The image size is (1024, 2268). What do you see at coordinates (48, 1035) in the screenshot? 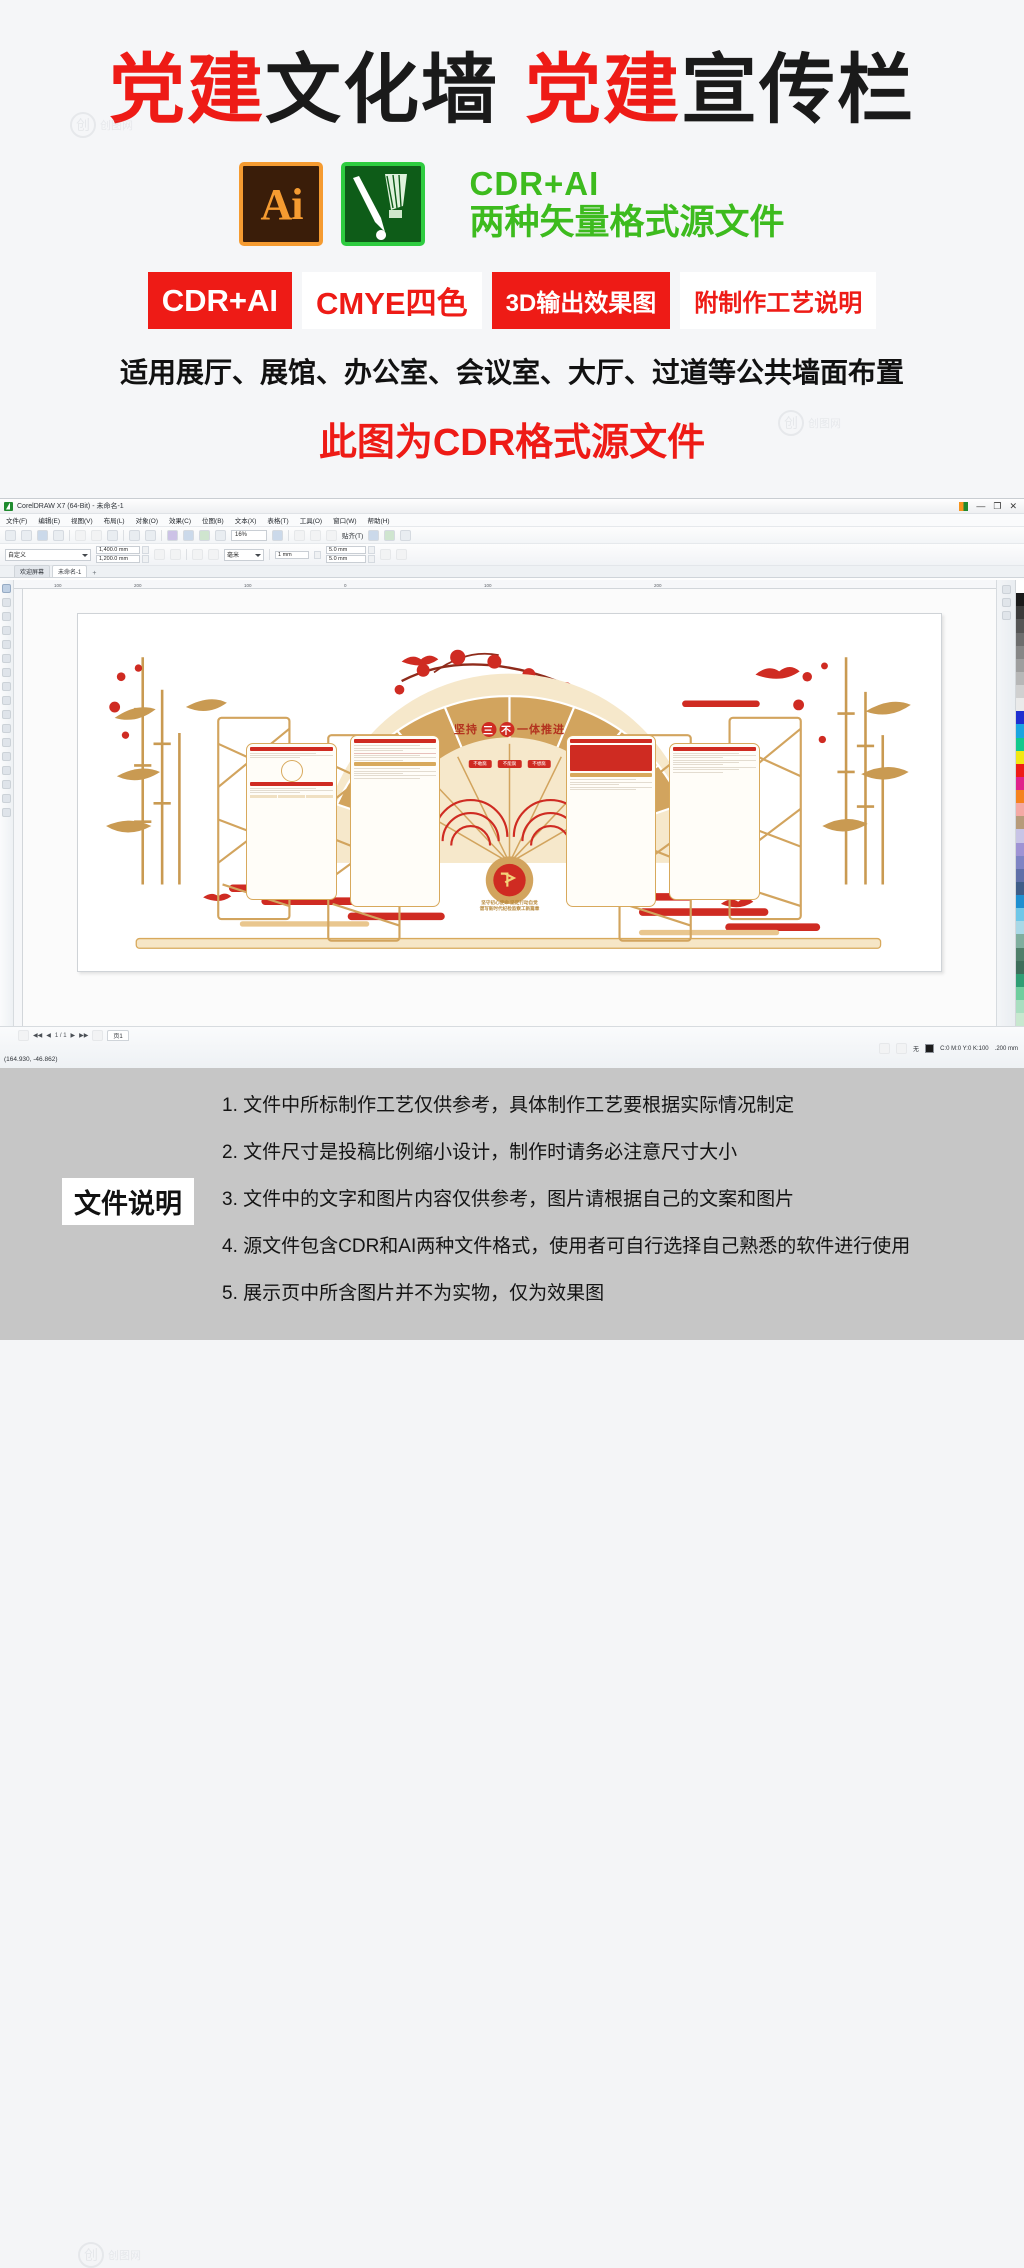
I see `prev-page-button: ◀` at bounding box center [48, 1035].